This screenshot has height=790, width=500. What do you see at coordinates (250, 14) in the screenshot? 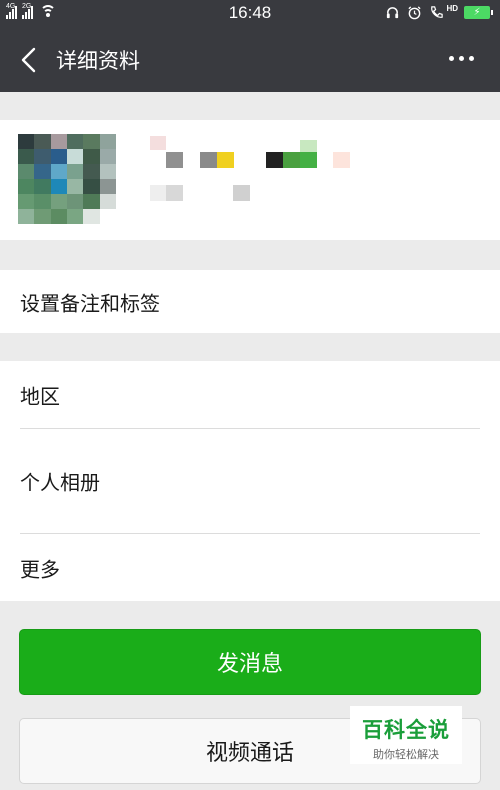
I see `status-bar: 4G 2G 16:48 HD ⚡` at bounding box center [250, 14].